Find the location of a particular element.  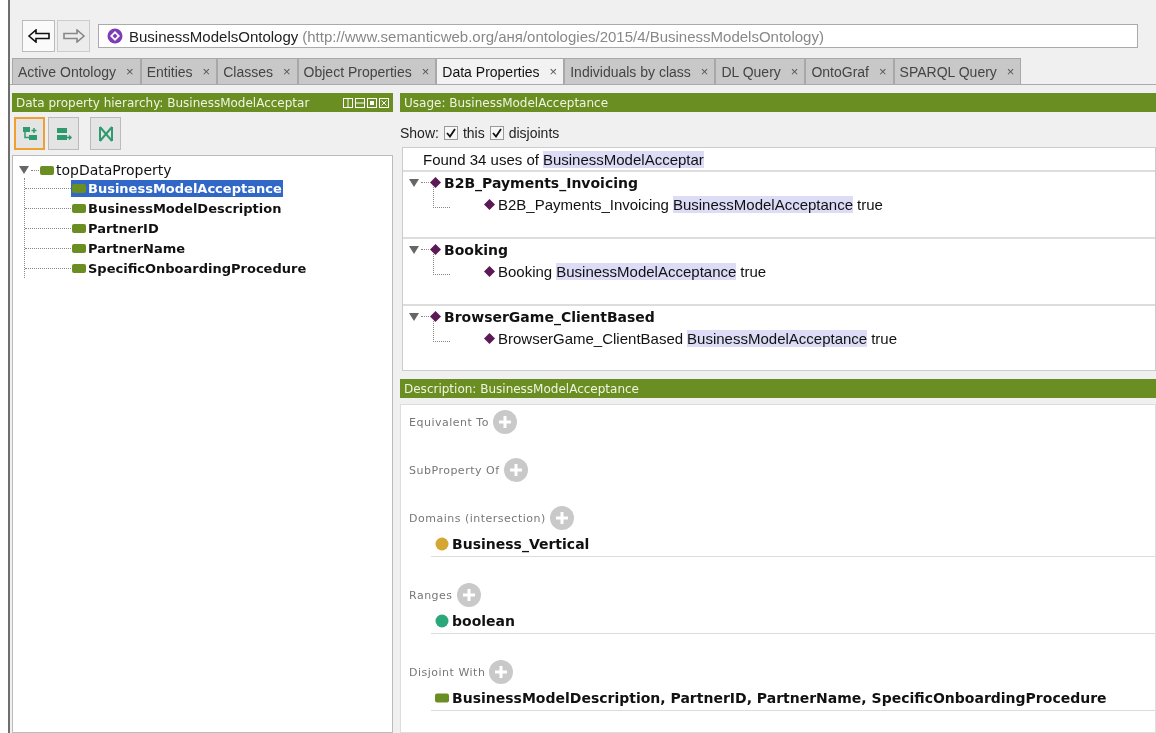

delete-button is located at coordinates (105, 133).